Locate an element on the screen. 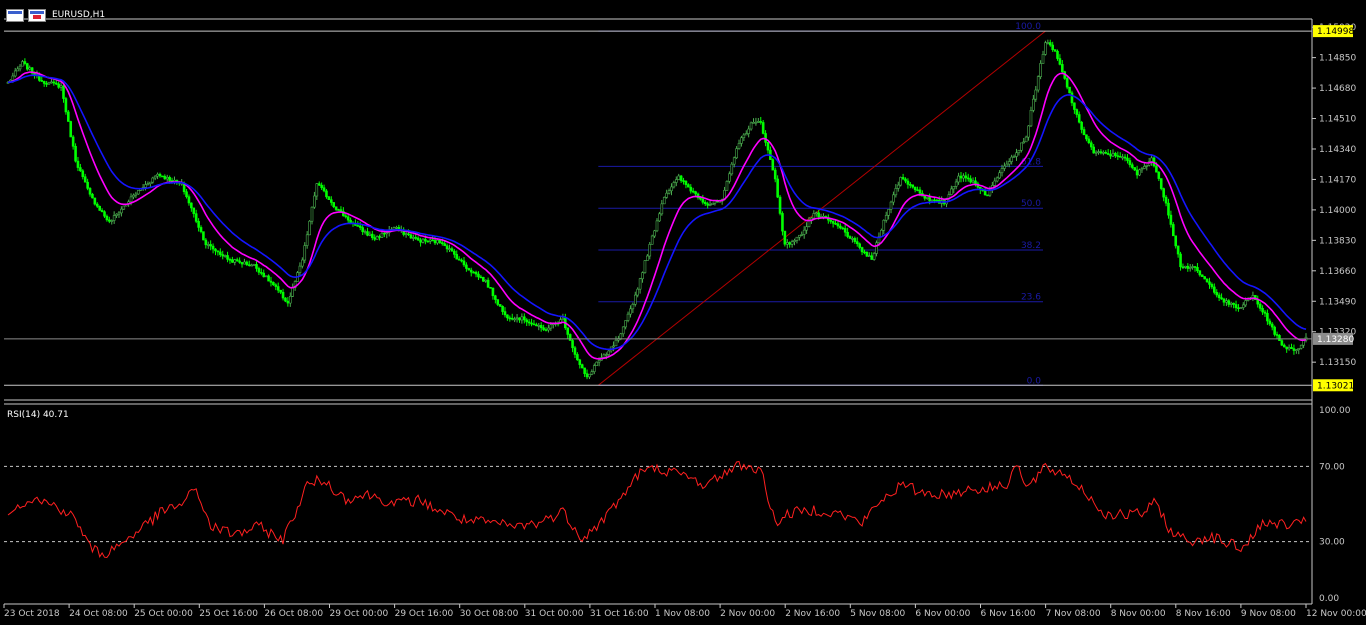  time-tick-label: 23 Oct 2018 is located at coordinates (32, 614).